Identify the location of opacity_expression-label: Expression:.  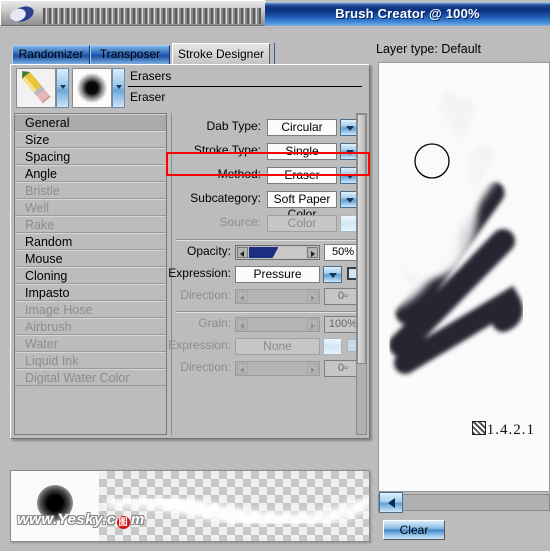
(199, 273).